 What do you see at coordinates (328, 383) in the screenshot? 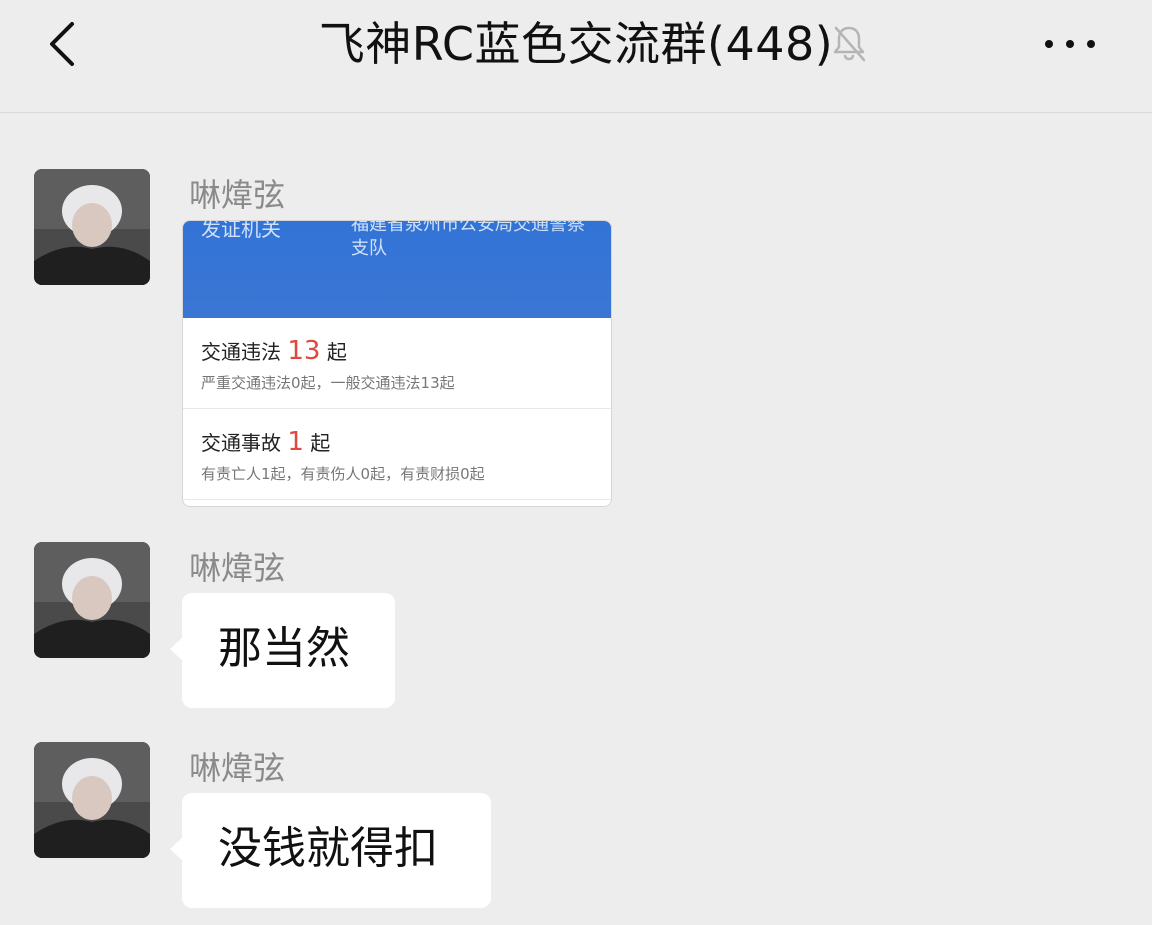
I see `row-detail: 严重交通违法0起，一般交通违法13起` at bounding box center [328, 383].